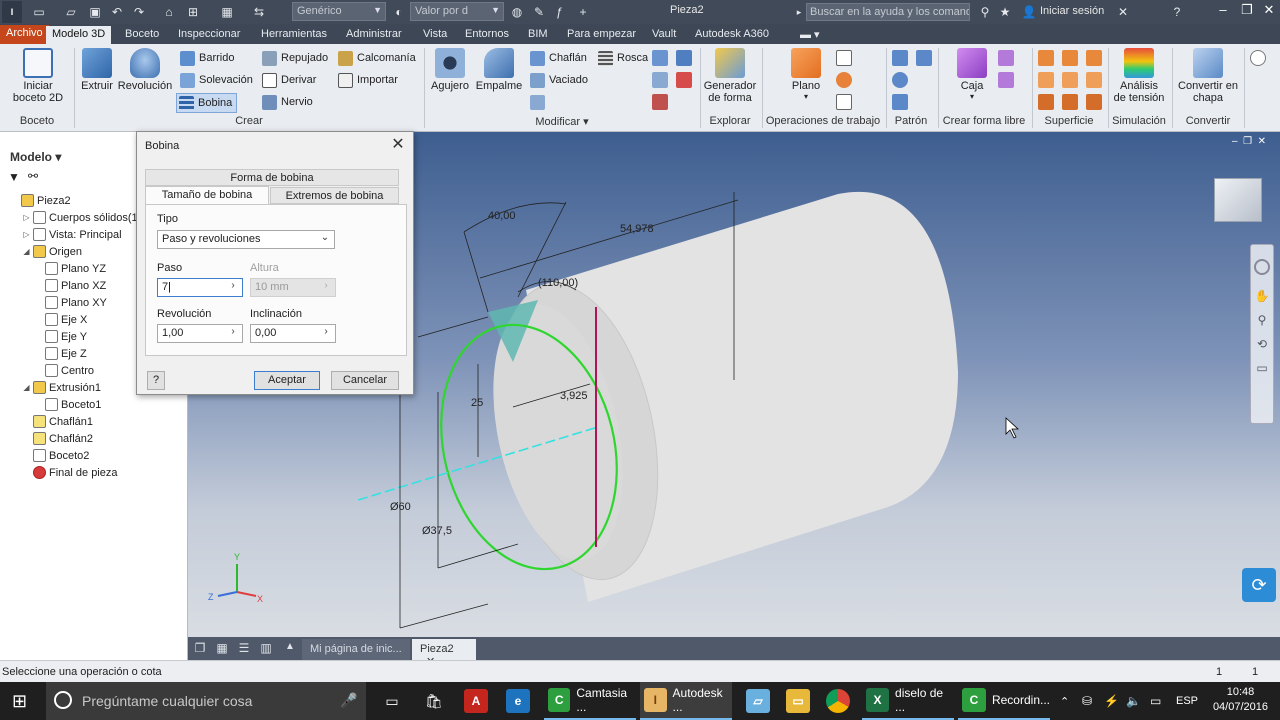  What do you see at coordinates (326, 331) in the screenshot?
I see `chevron-right-icon: ›` at bounding box center [326, 331].